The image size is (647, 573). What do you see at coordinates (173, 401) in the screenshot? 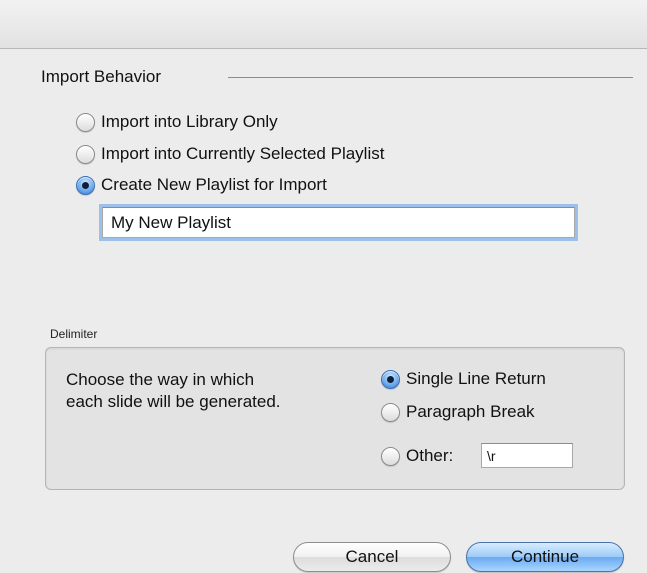
I see `description-line: each slide will be generated.` at bounding box center [173, 401].